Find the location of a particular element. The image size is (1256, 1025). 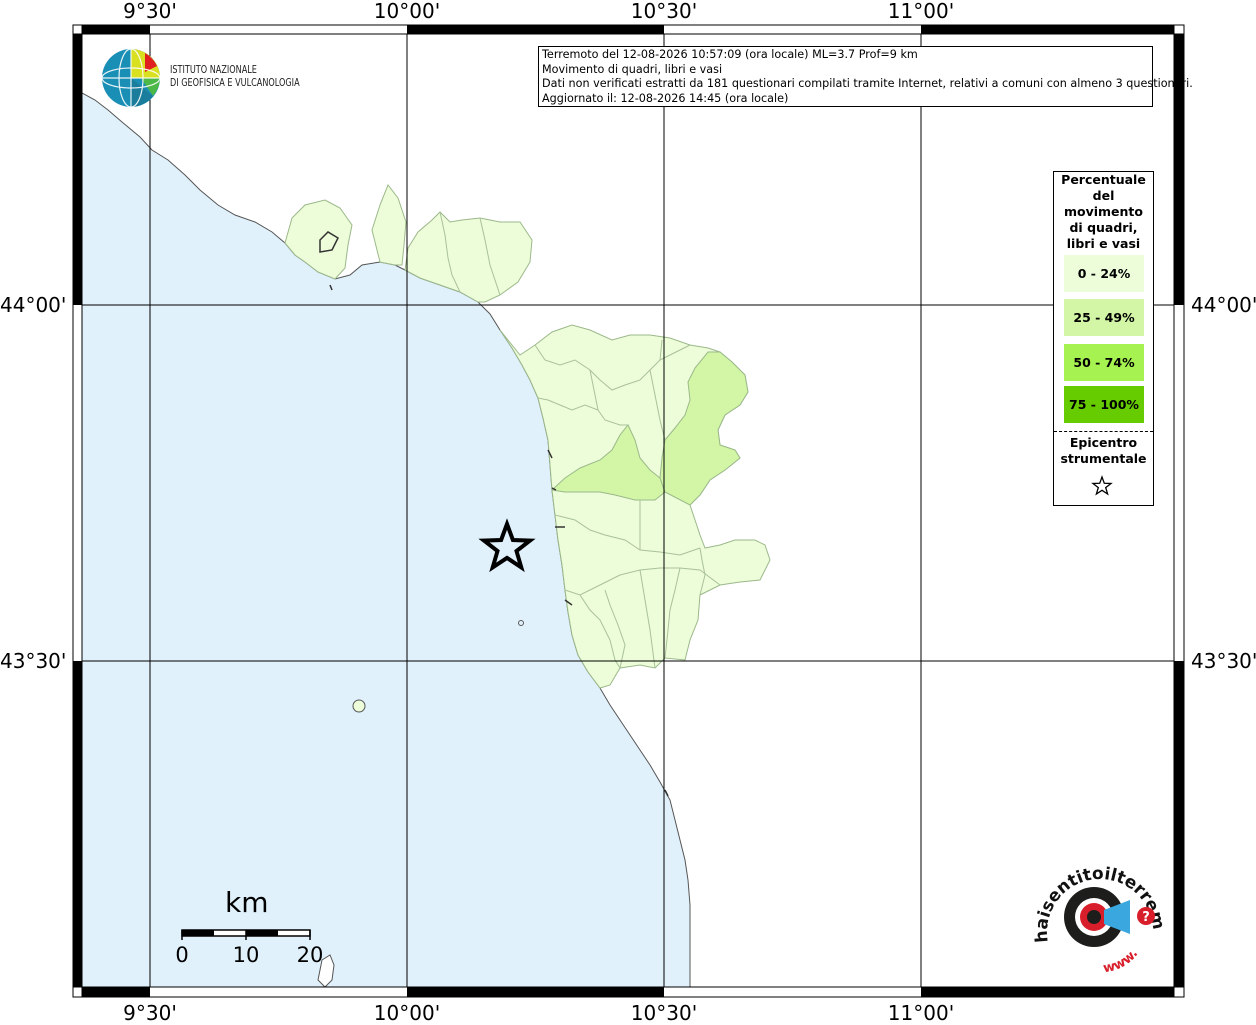

scale-unit: km is located at coordinates (247, 902).